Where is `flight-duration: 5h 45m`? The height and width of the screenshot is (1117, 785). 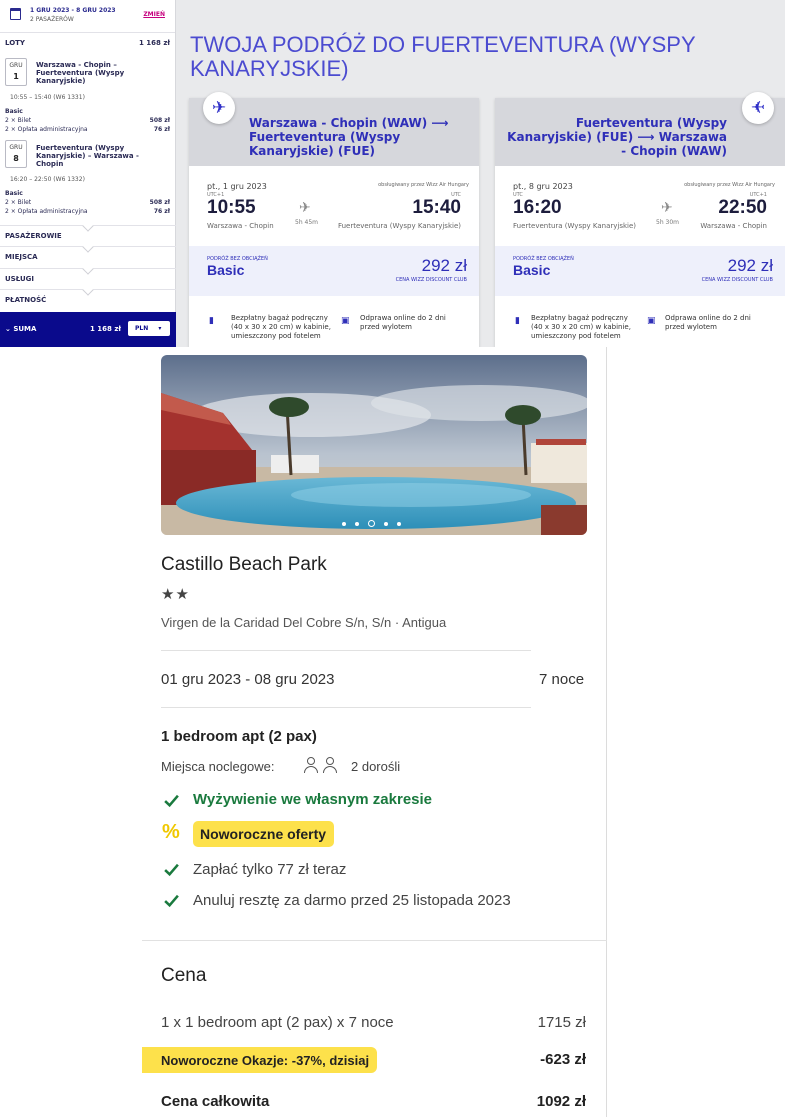 flight-duration: 5h 45m is located at coordinates (307, 222).